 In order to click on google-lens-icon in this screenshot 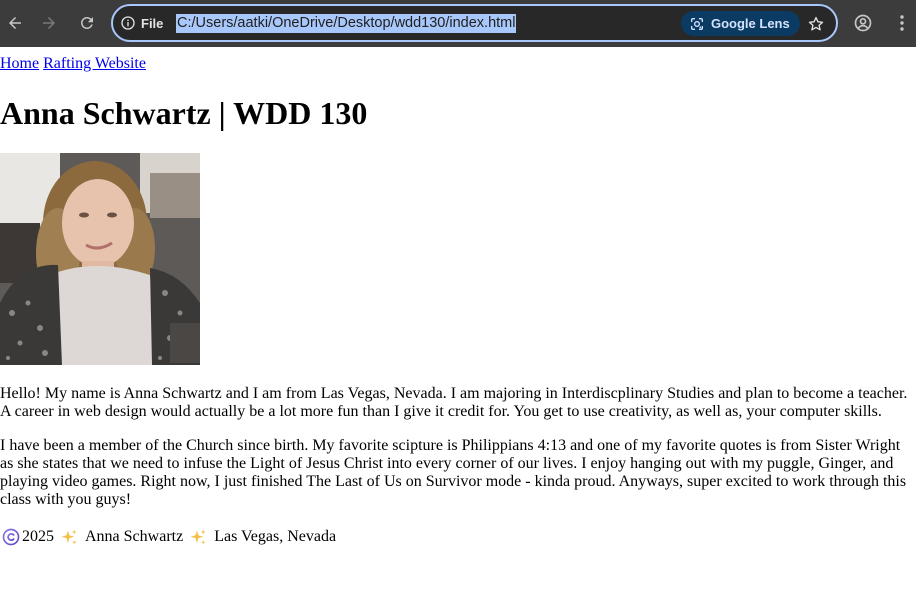, I will do `click(697, 23)`.